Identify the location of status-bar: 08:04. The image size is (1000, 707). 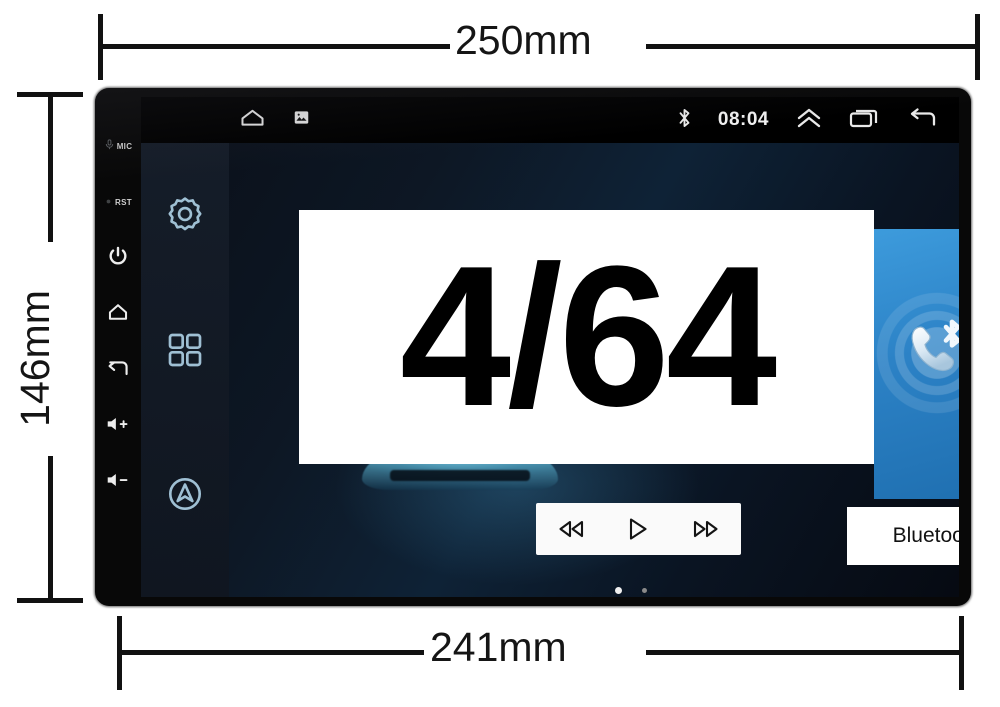
(550, 120).